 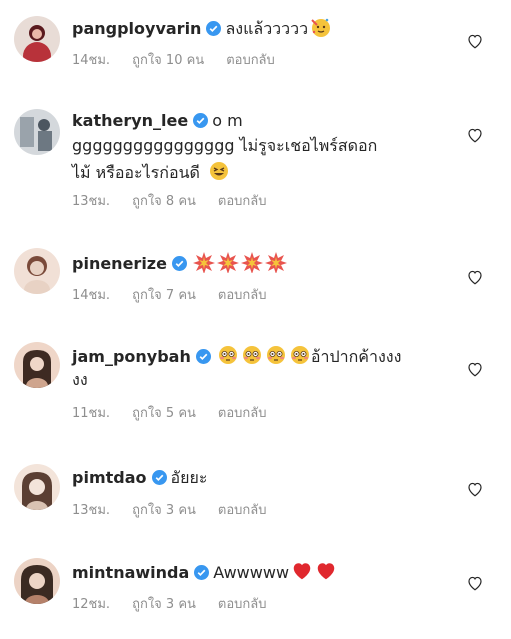 I want to click on timestamp: 12ชม., so click(x=91, y=604).